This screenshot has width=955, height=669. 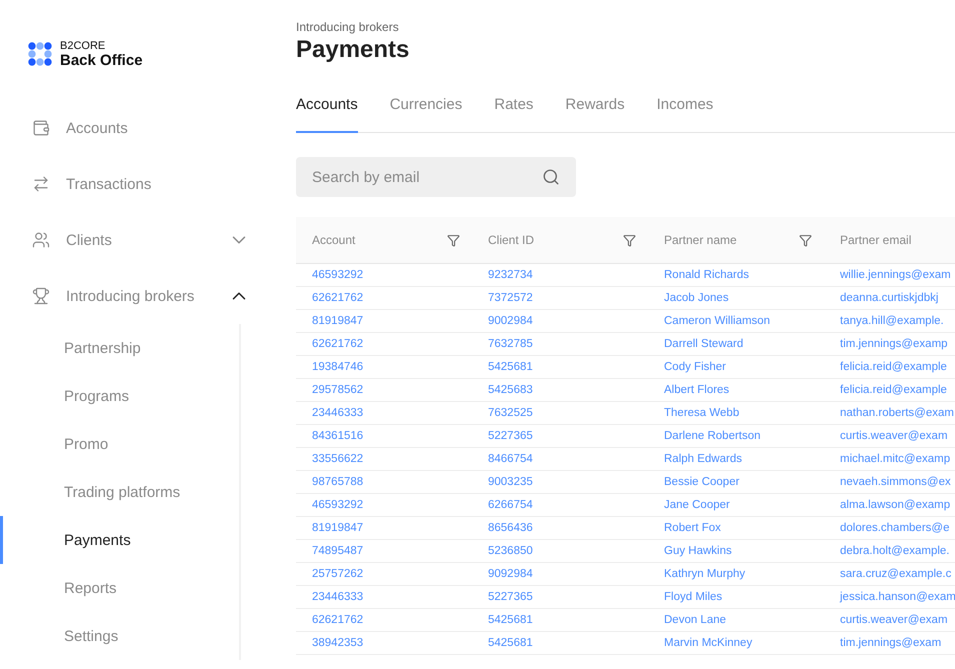 What do you see at coordinates (40, 54) in the screenshot?
I see `logo-icon` at bounding box center [40, 54].